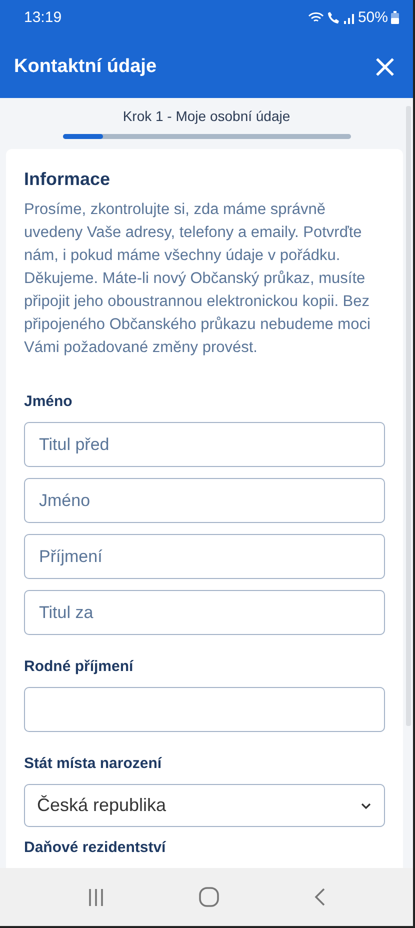 This screenshot has height=928, width=415. Describe the element at coordinates (373, 17) in the screenshot. I see `battery-percent: 50%` at that location.